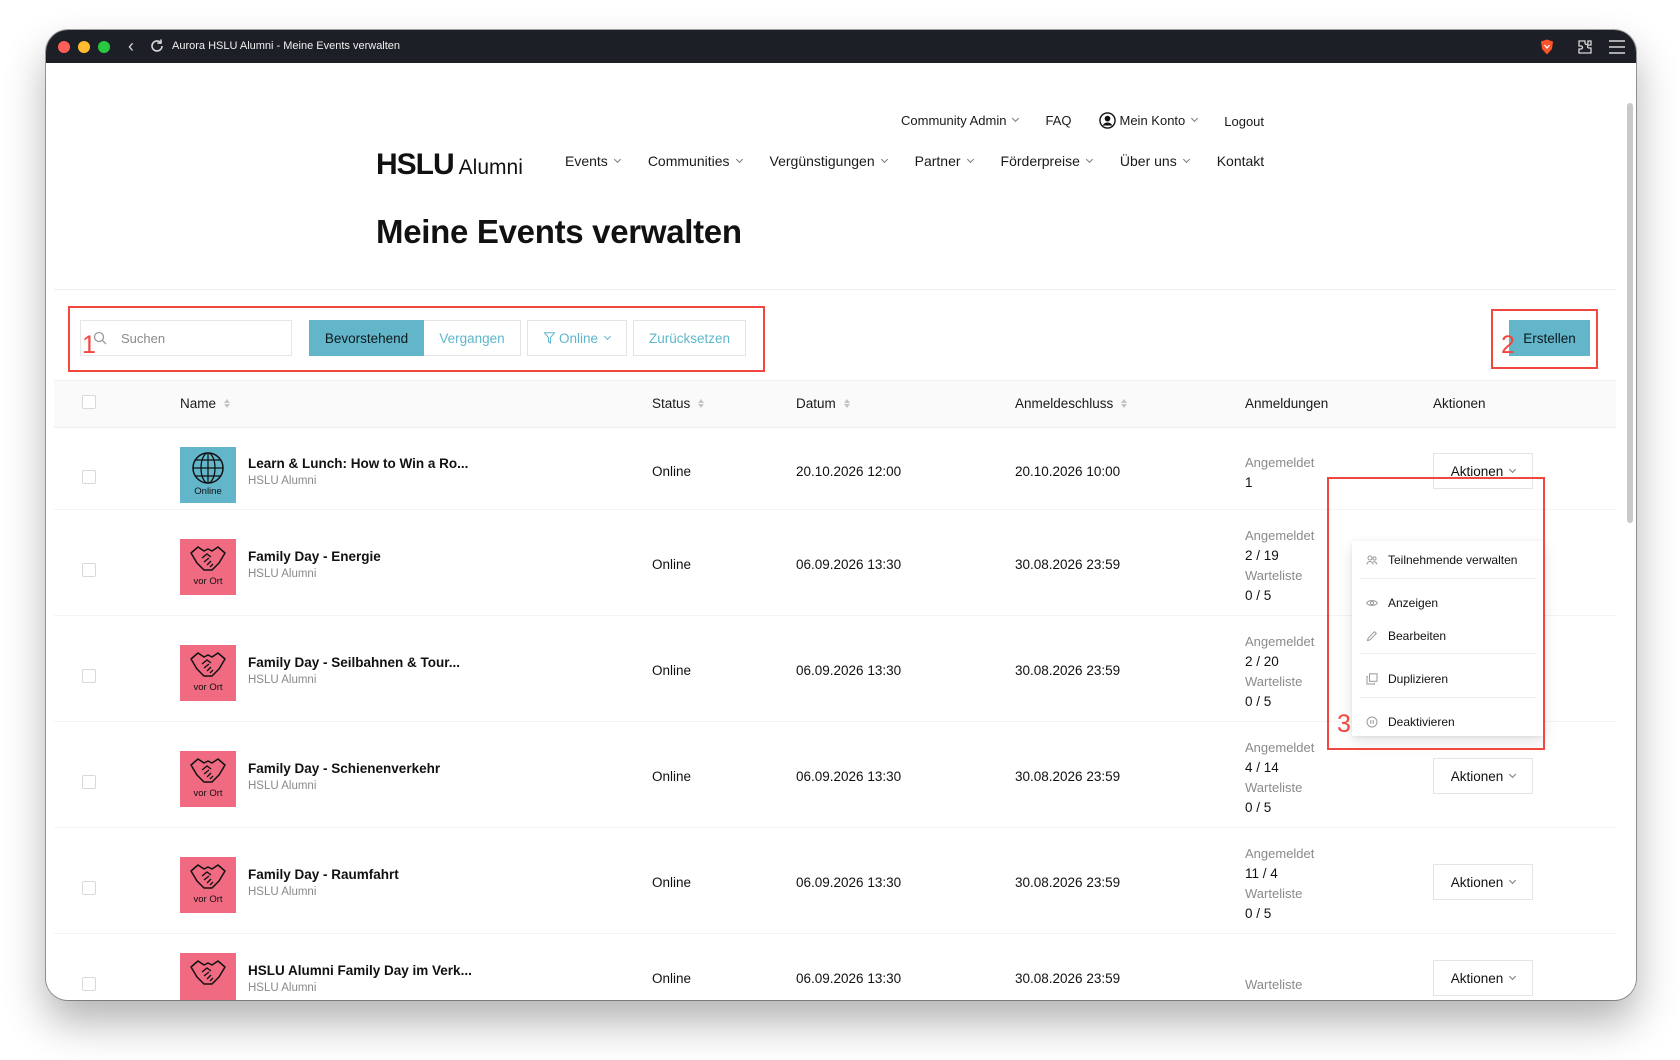 Image resolution: width=1680 pixels, height=1060 pixels. What do you see at coordinates (1402, 603) in the screenshot?
I see `menu-item-view: Anzeigen` at bounding box center [1402, 603].